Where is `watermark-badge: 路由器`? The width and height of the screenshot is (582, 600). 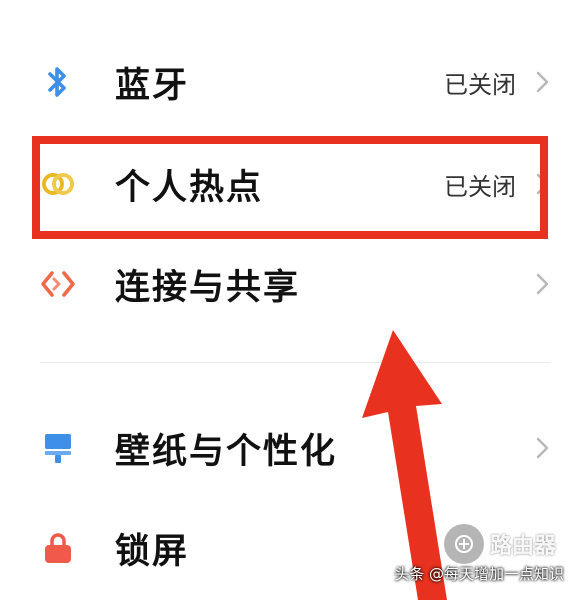 watermark-badge: 路由器 is located at coordinates (500, 544).